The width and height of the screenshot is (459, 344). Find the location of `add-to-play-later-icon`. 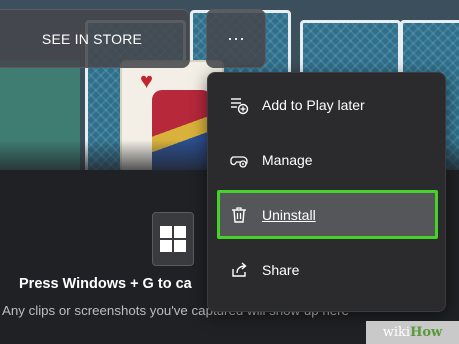

add-to-play-later-icon is located at coordinates (239, 105).